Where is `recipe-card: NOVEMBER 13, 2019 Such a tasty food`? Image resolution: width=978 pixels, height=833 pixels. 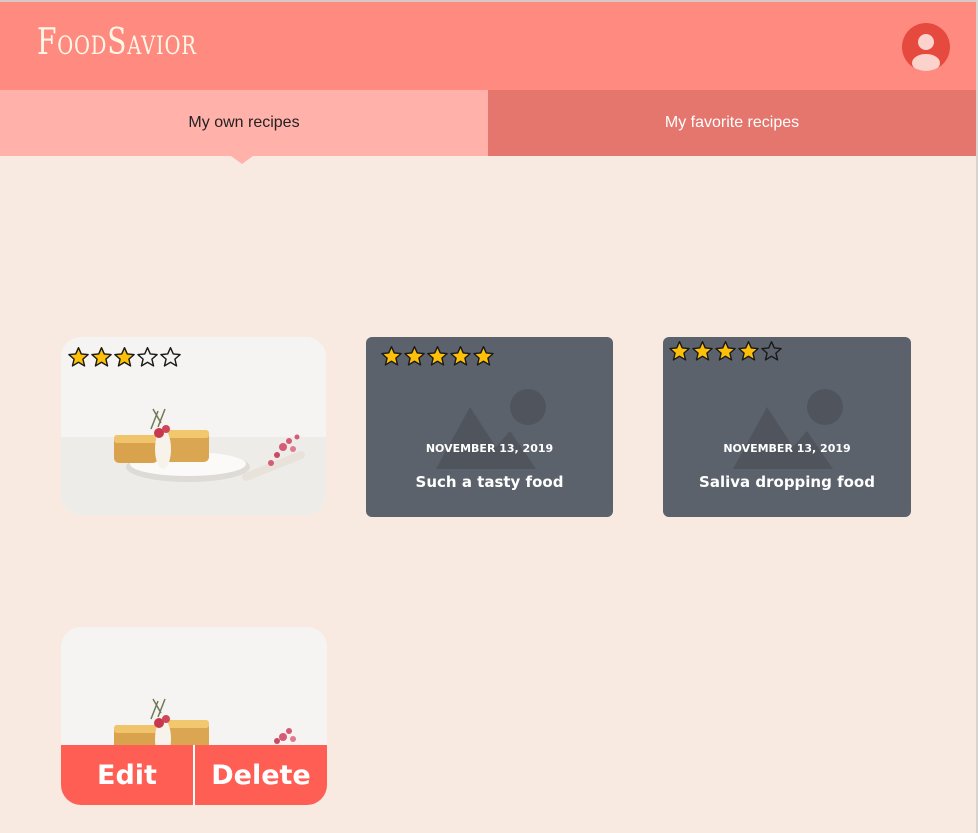
recipe-card: NOVEMBER 13, 2019 Such a tasty food is located at coordinates (489, 427).